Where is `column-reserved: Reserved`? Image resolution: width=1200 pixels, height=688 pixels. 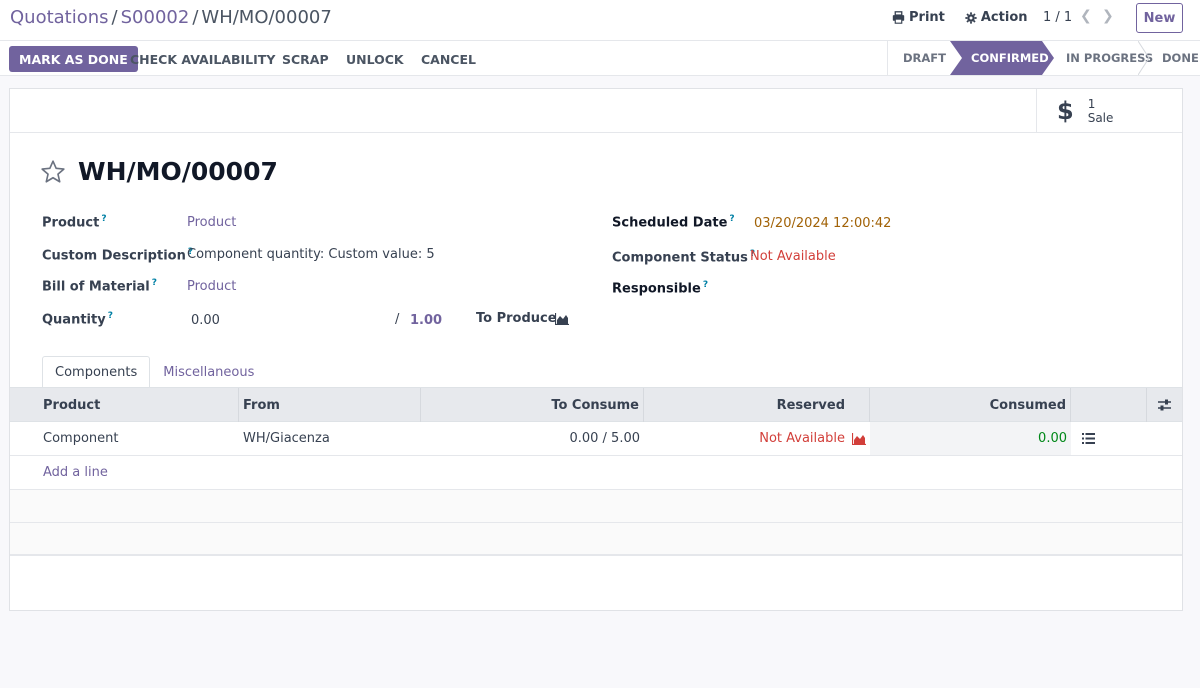 column-reserved: Reserved is located at coordinates (757, 405).